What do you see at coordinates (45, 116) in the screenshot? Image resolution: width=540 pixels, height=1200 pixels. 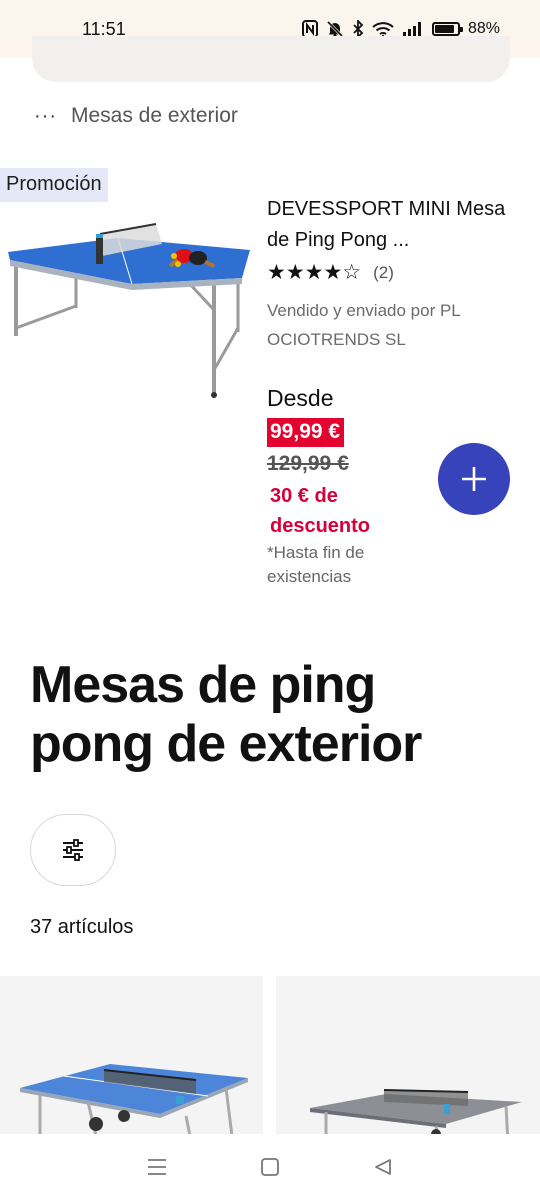 I see `breadcrumb-more-icon: ···` at bounding box center [45, 116].